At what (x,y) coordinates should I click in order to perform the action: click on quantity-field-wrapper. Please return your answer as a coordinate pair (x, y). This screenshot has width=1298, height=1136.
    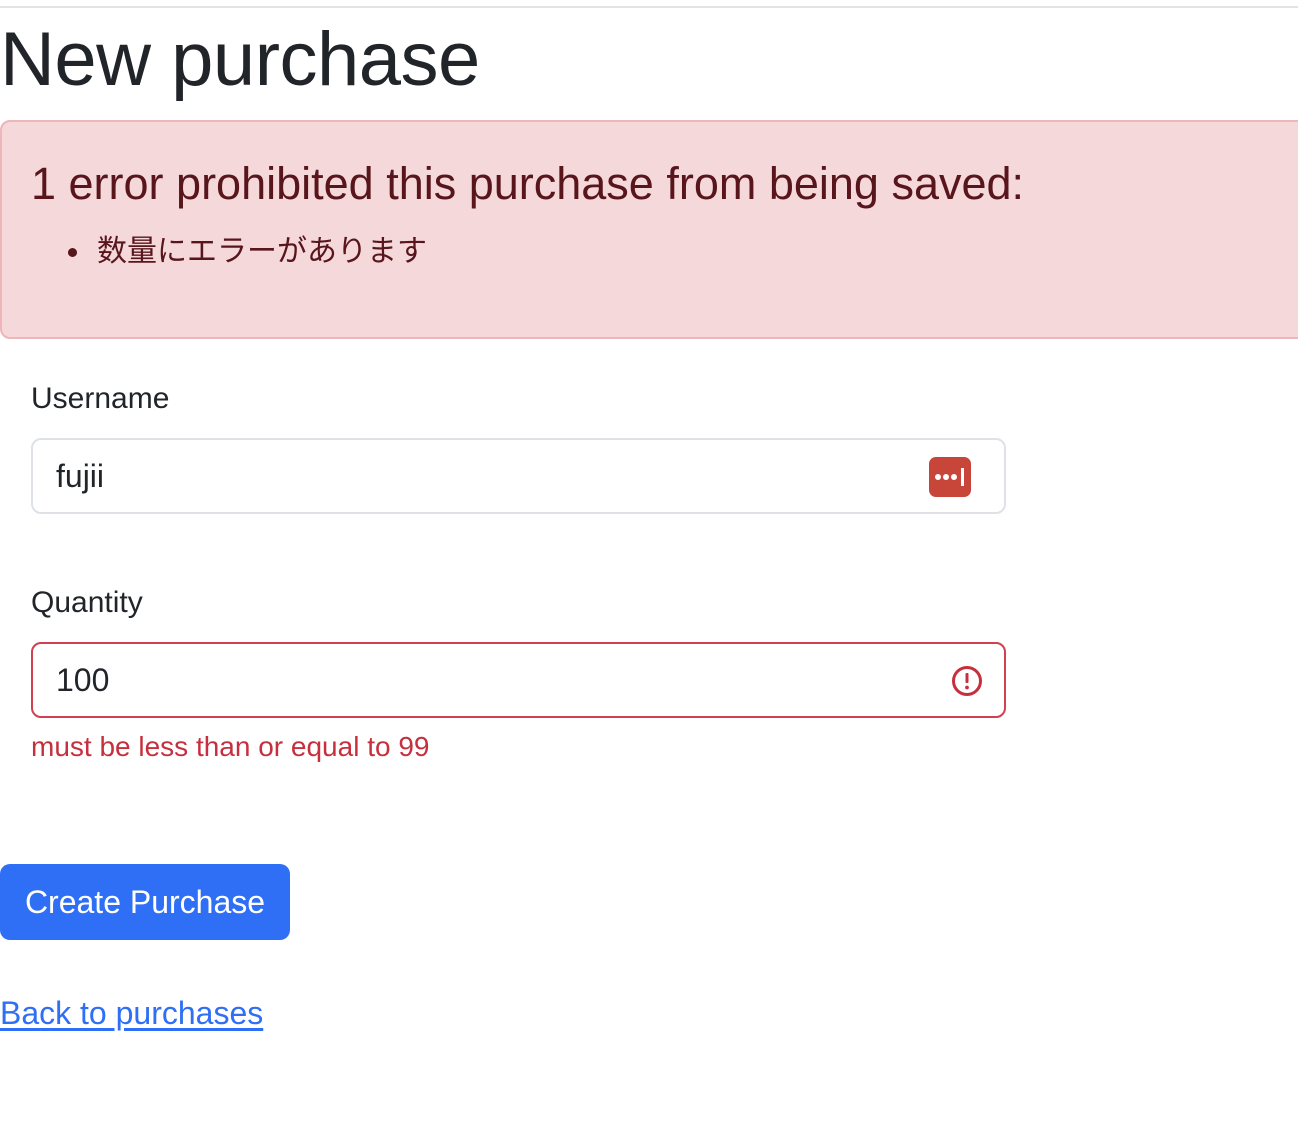
    Looking at the image, I should click on (518, 680).